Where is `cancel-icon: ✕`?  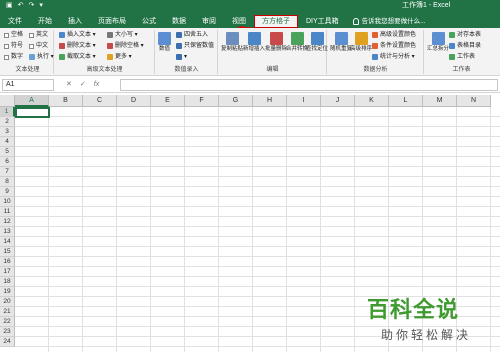 cancel-icon: ✕ is located at coordinates (69, 85).